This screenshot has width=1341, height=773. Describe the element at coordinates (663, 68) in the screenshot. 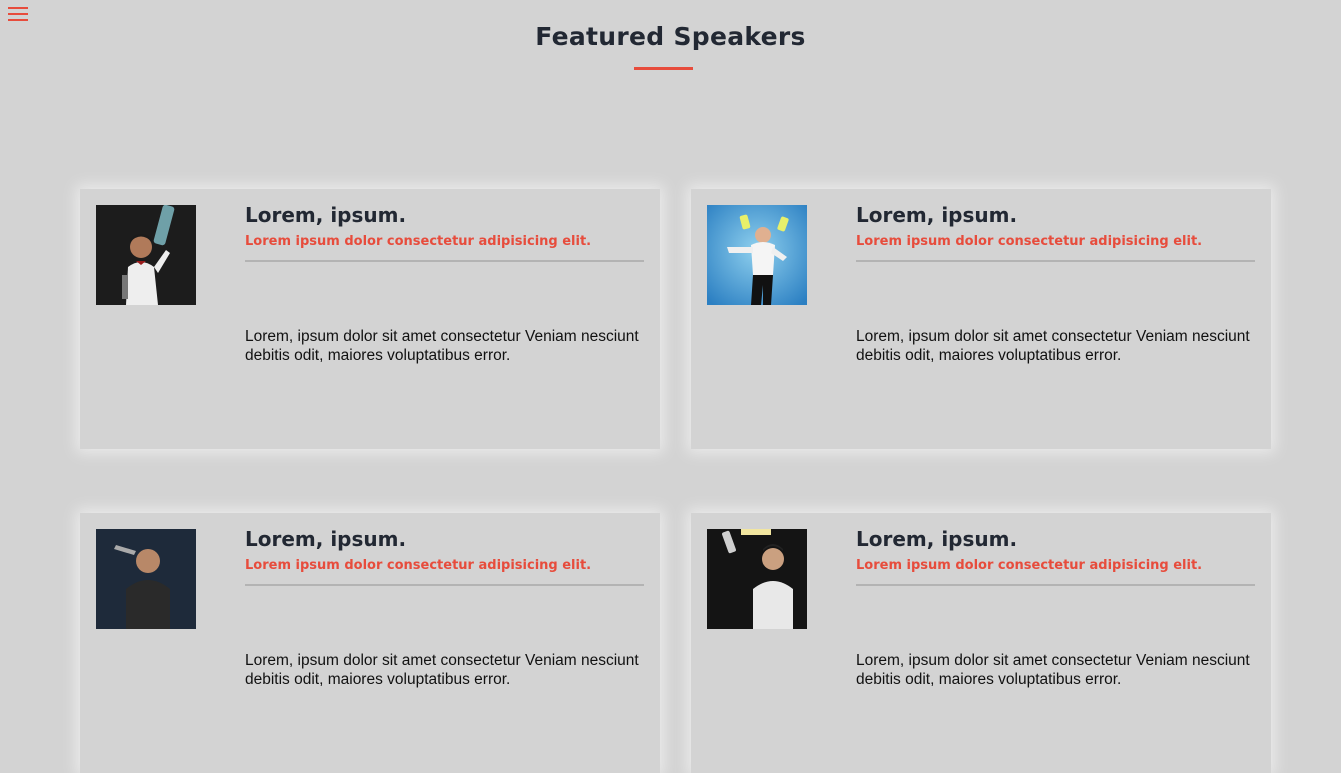

I see `title-underline` at that location.